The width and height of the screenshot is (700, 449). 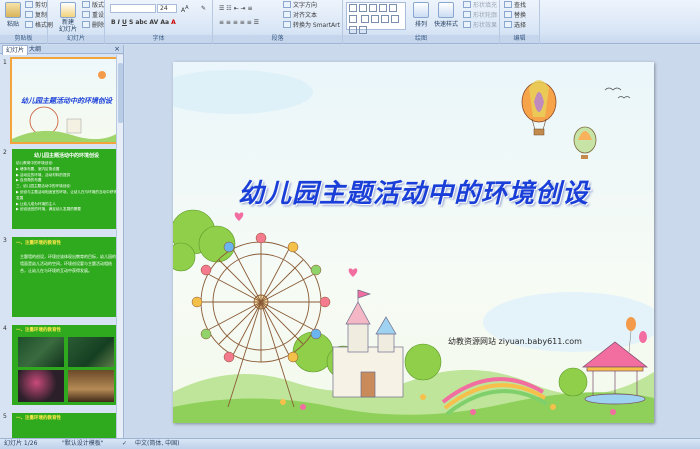 I want to click on arrange-icon, so click(x=421, y=10).